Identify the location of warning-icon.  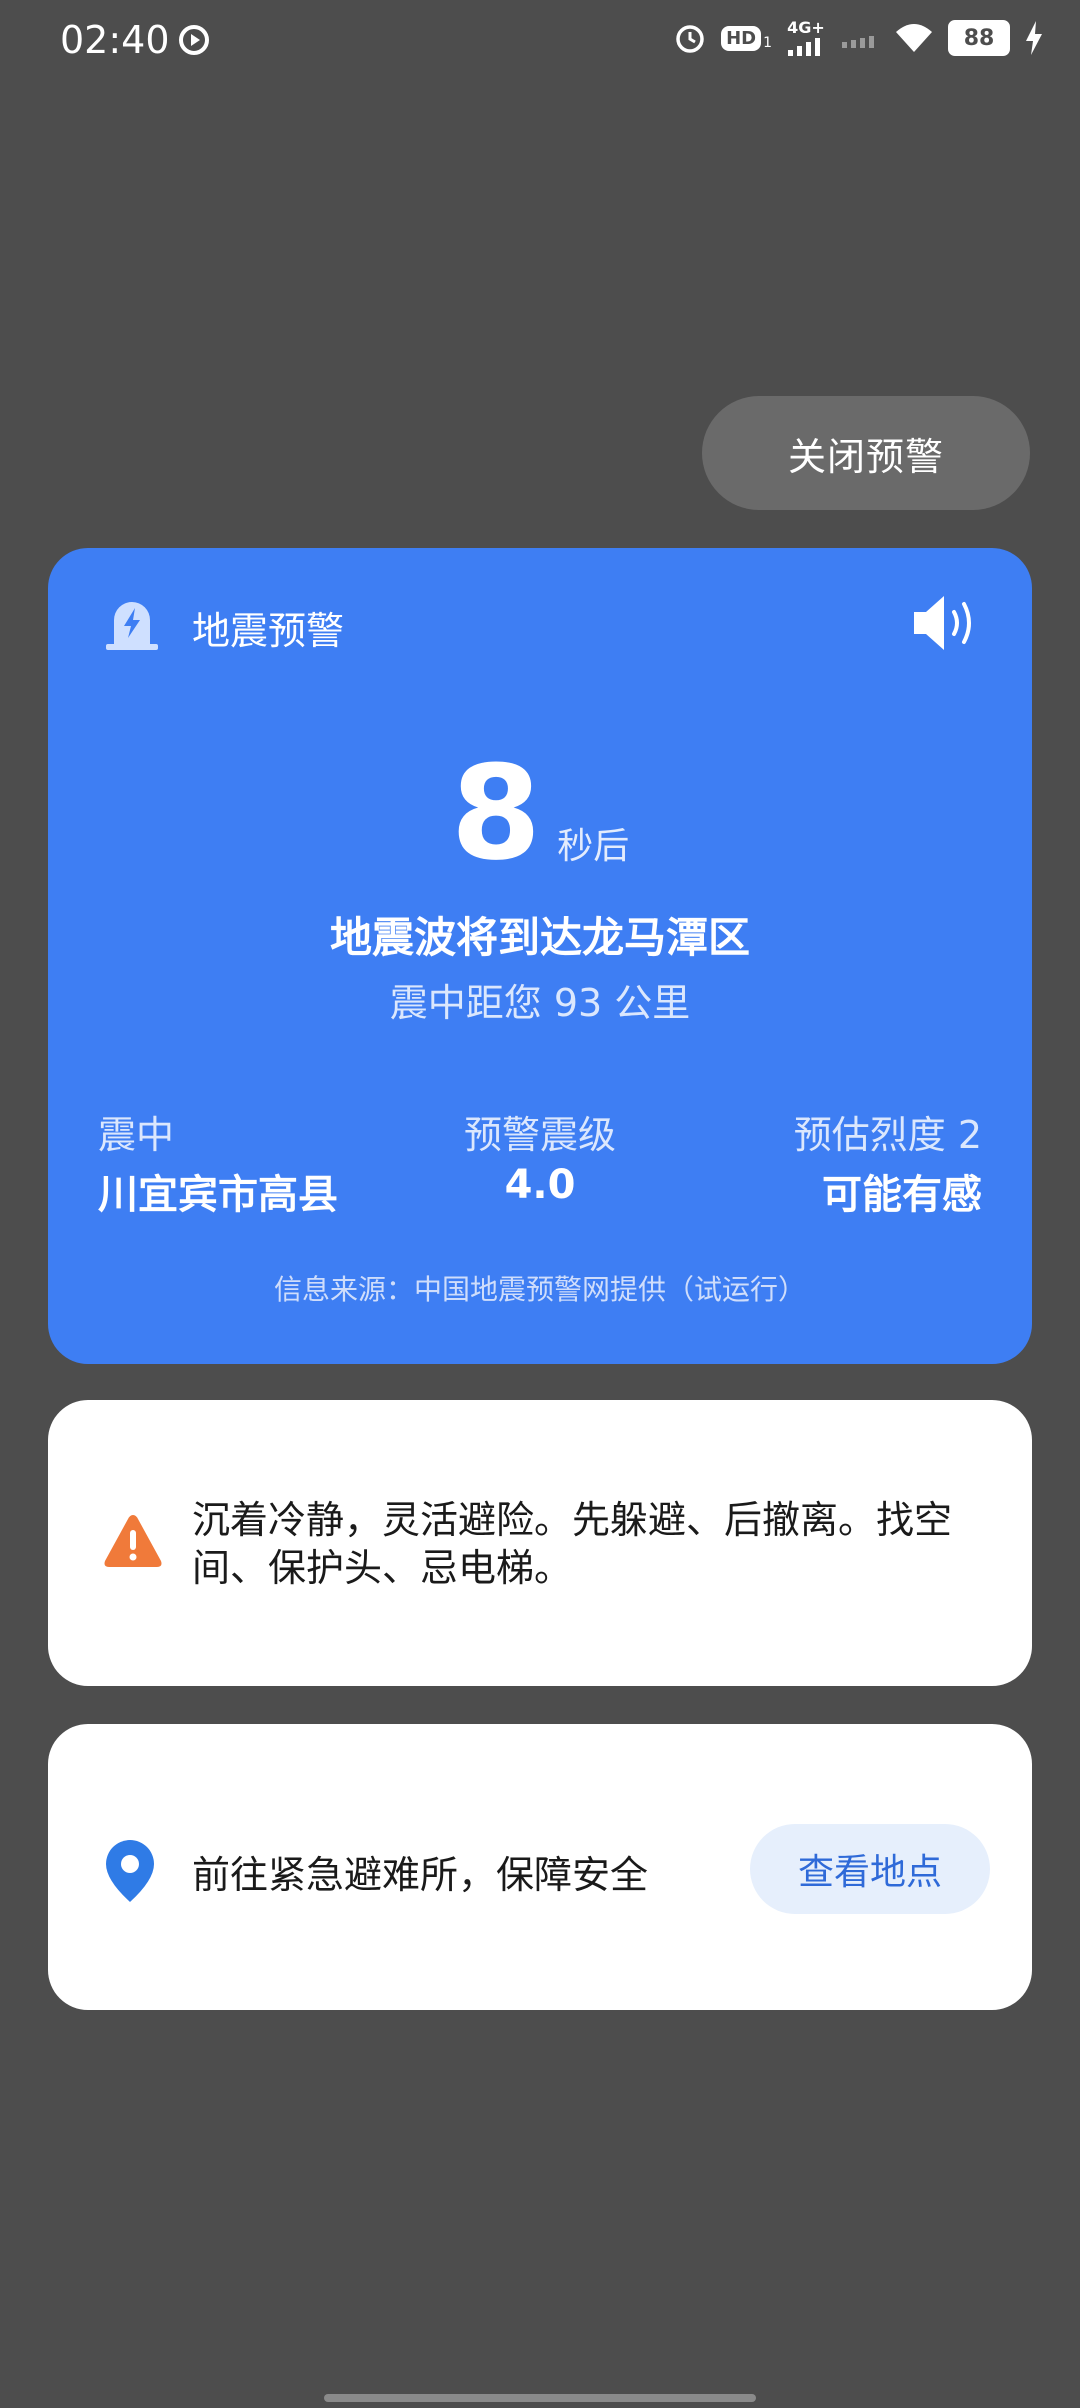
(133, 1541).